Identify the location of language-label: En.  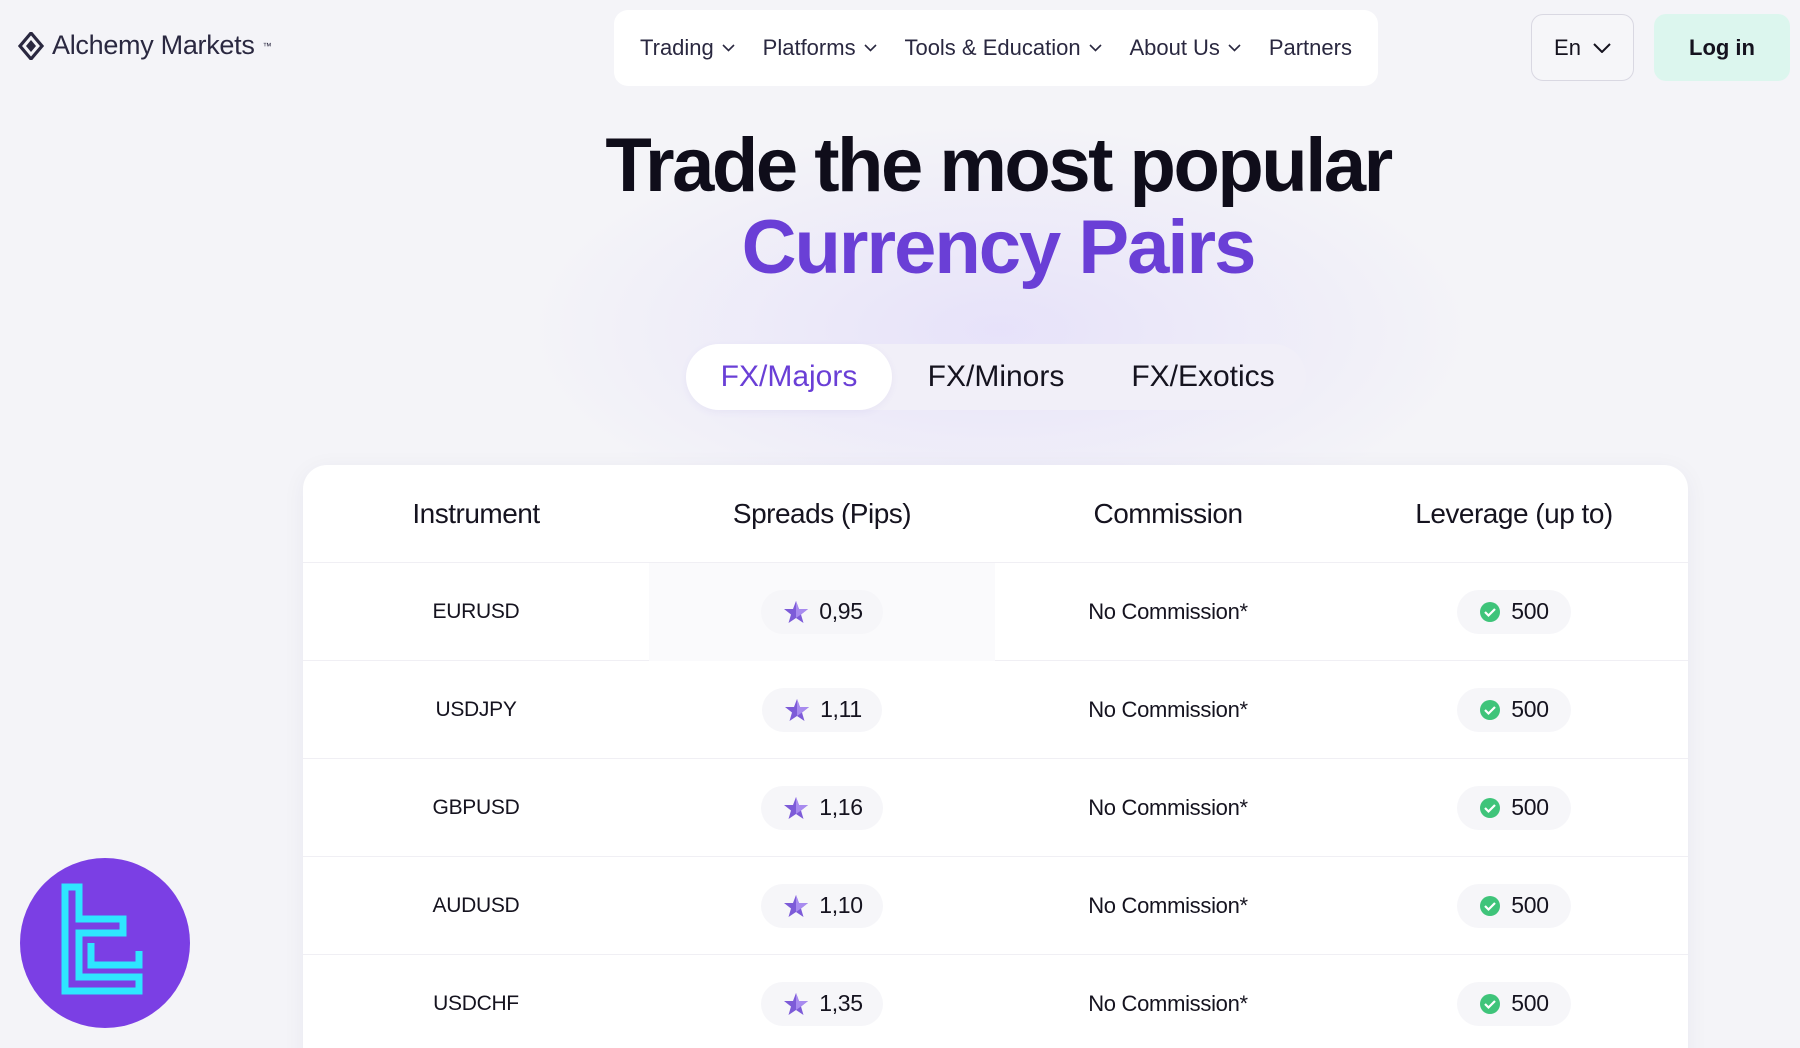
(1567, 47).